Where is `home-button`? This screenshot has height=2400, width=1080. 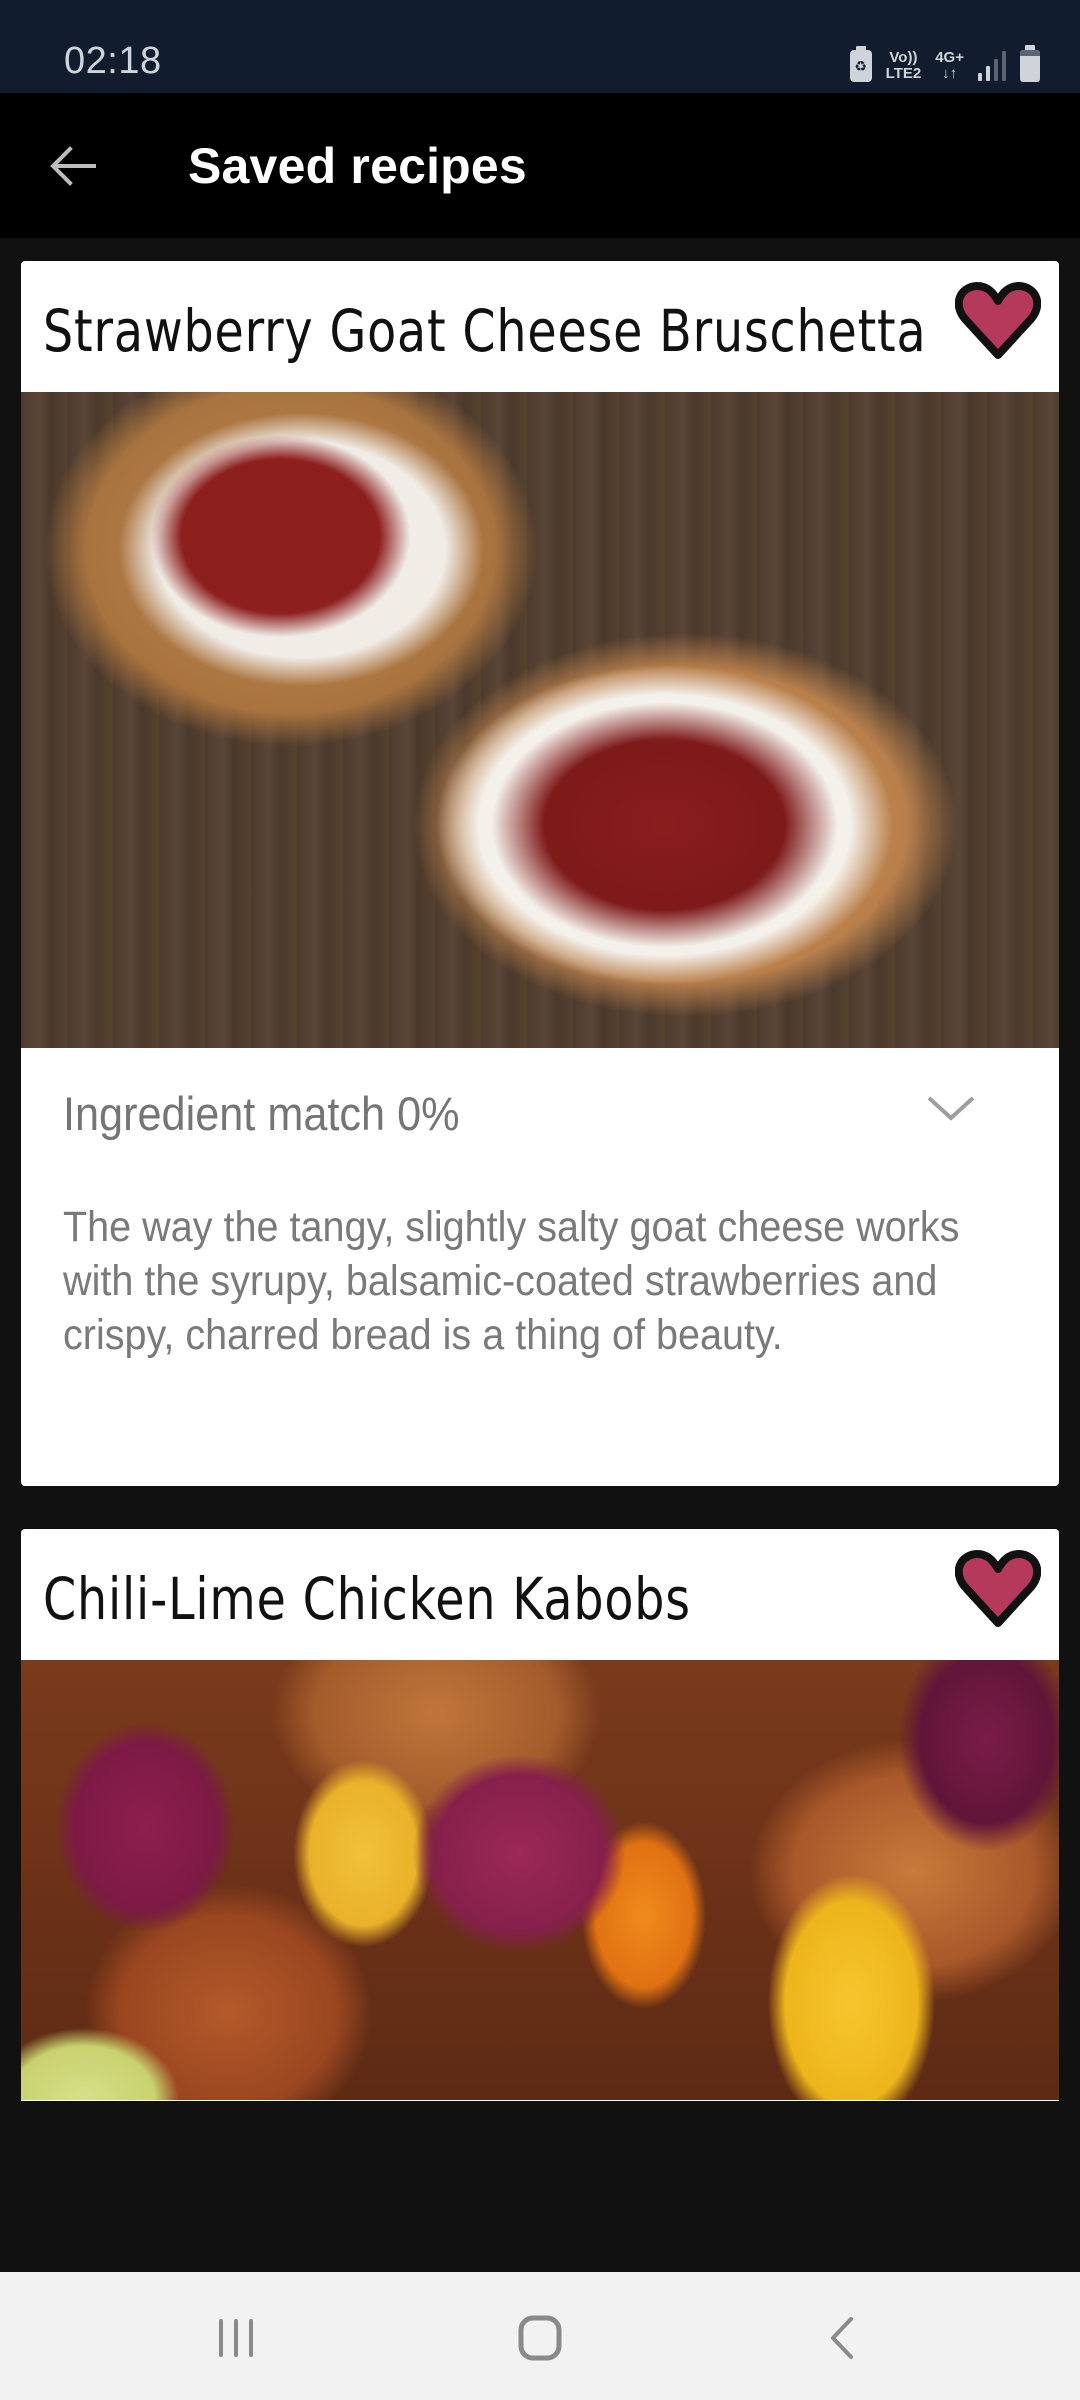
home-button is located at coordinates (540, 2338).